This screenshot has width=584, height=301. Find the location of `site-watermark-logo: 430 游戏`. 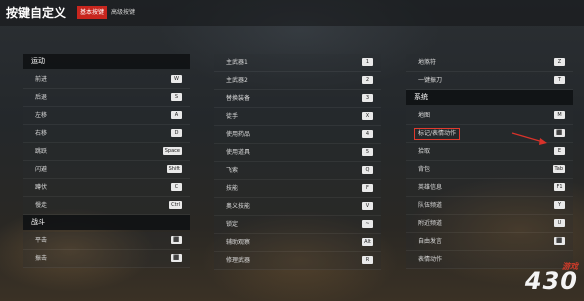

site-watermark-logo: 430 游戏 is located at coordinates (551, 278).